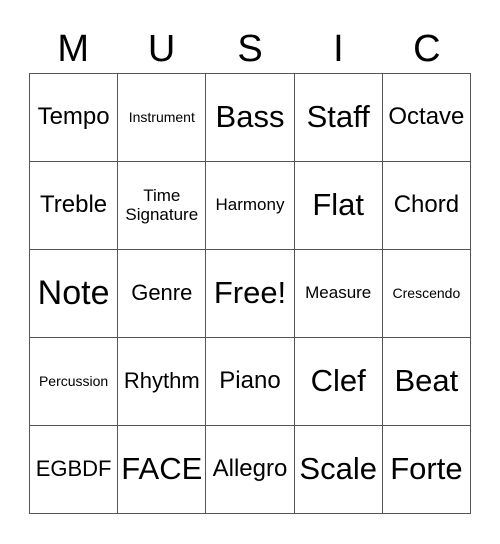 This screenshot has width=500, height=544. I want to click on bingo-cell: Clef, so click(338, 382).